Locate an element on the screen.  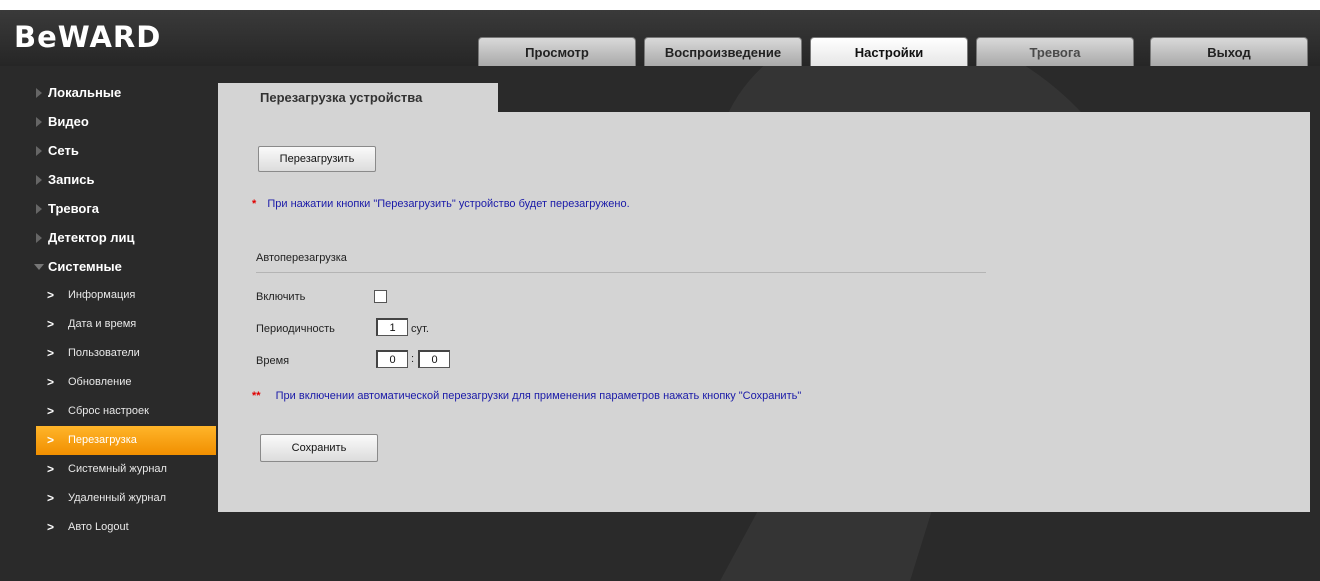
reboot-button: Перезагрузить is located at coordinates (317, 159).